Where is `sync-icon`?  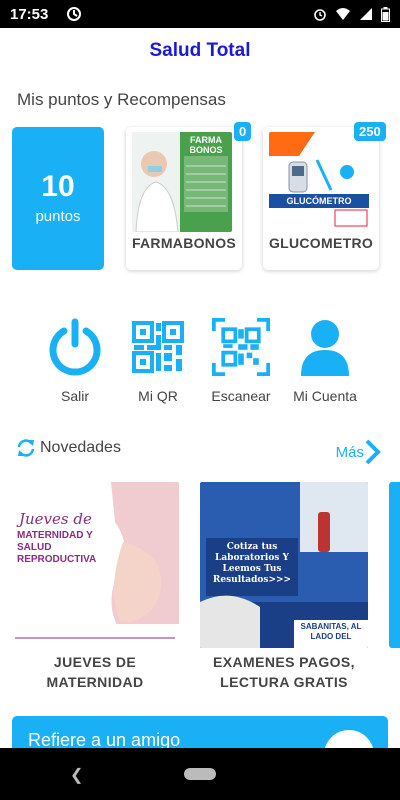
sync-icon is located at coordinates (74, 14).